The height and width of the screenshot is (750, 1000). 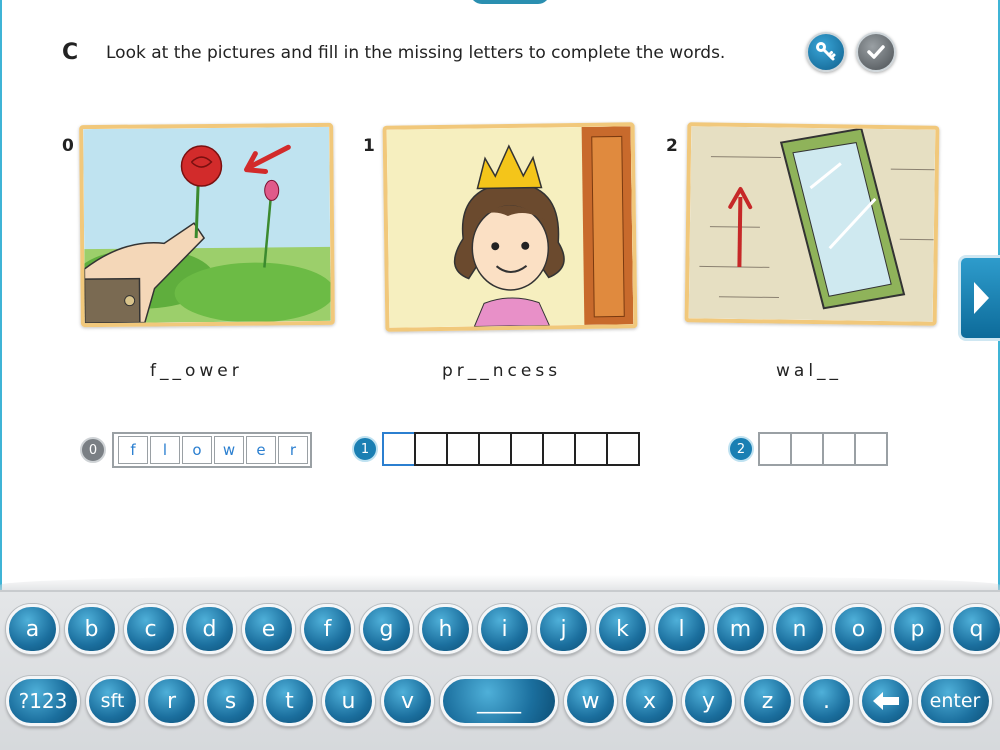 What do you see at coordinates (196, 371) in the screenshot?
I see `word-clue-0: f__ower` at bounding box center [196, 371].